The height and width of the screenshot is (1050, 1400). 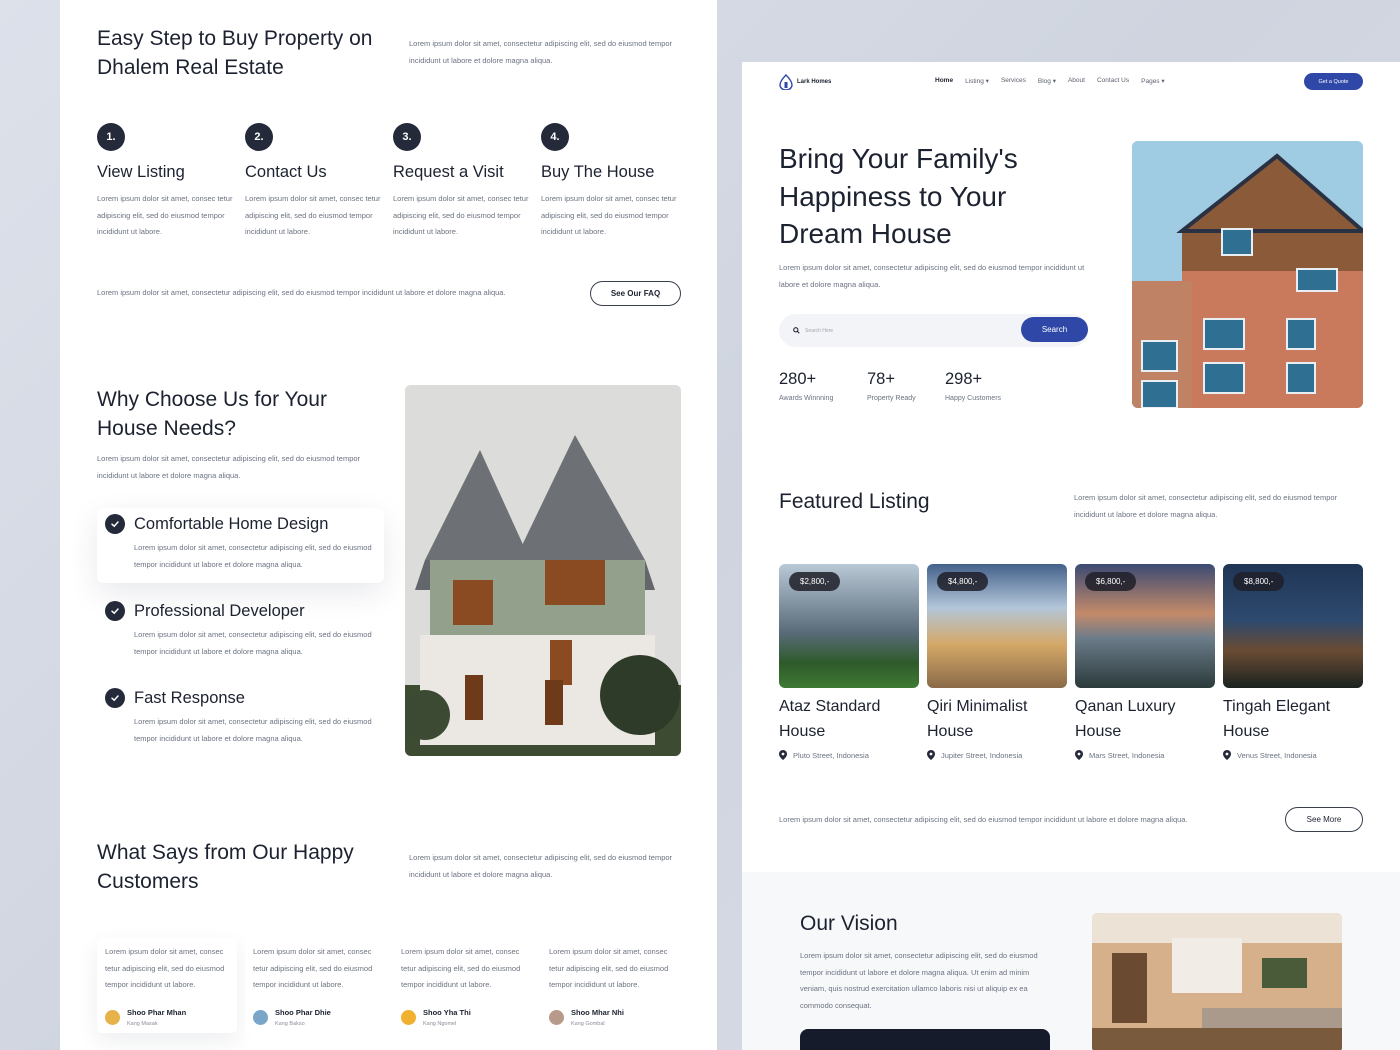 What do you see at coordinates (1013, 81) in the screenshot?
I see `nav-services: Services` at bounding box center [1013, 81].